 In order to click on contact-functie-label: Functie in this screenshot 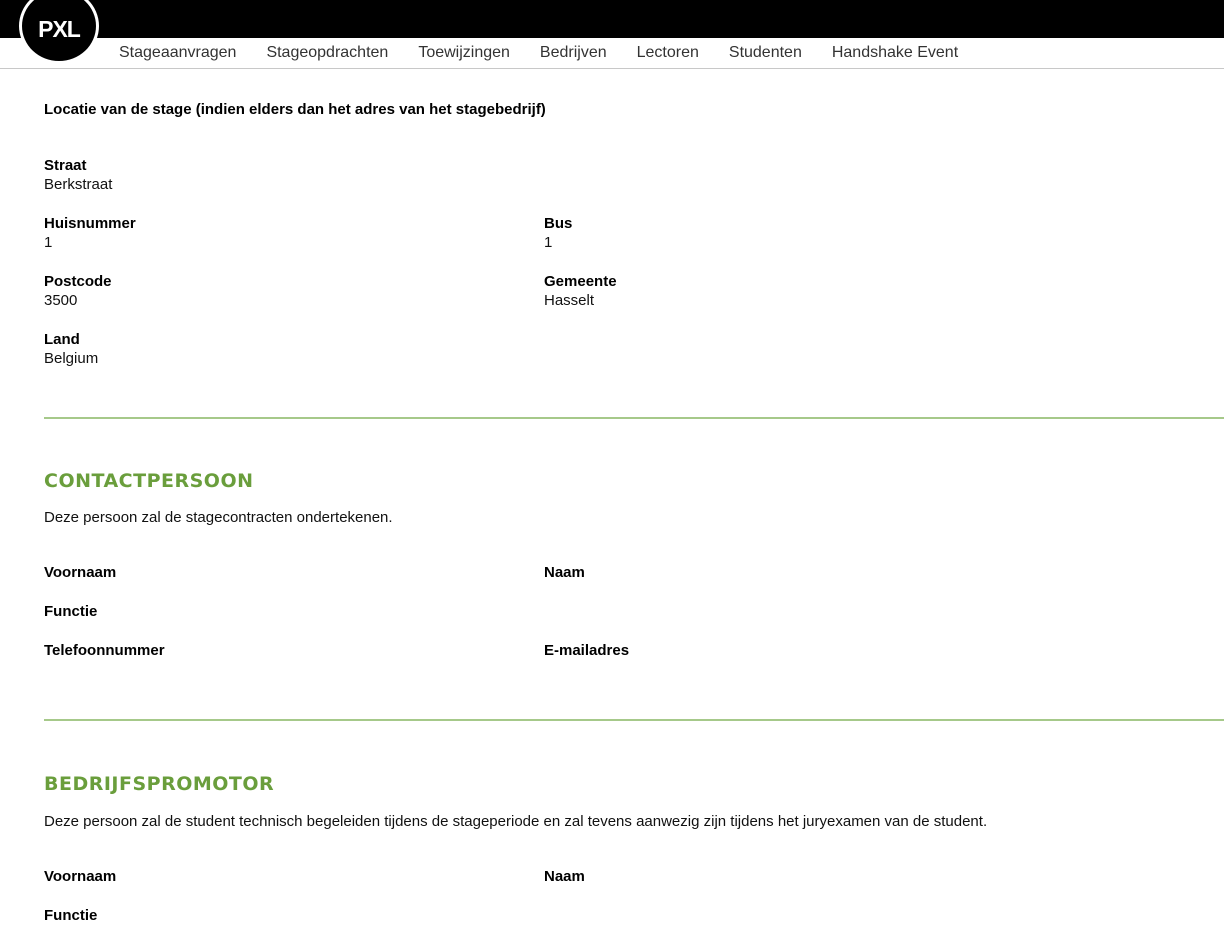, I will do `click(71, 611)`.